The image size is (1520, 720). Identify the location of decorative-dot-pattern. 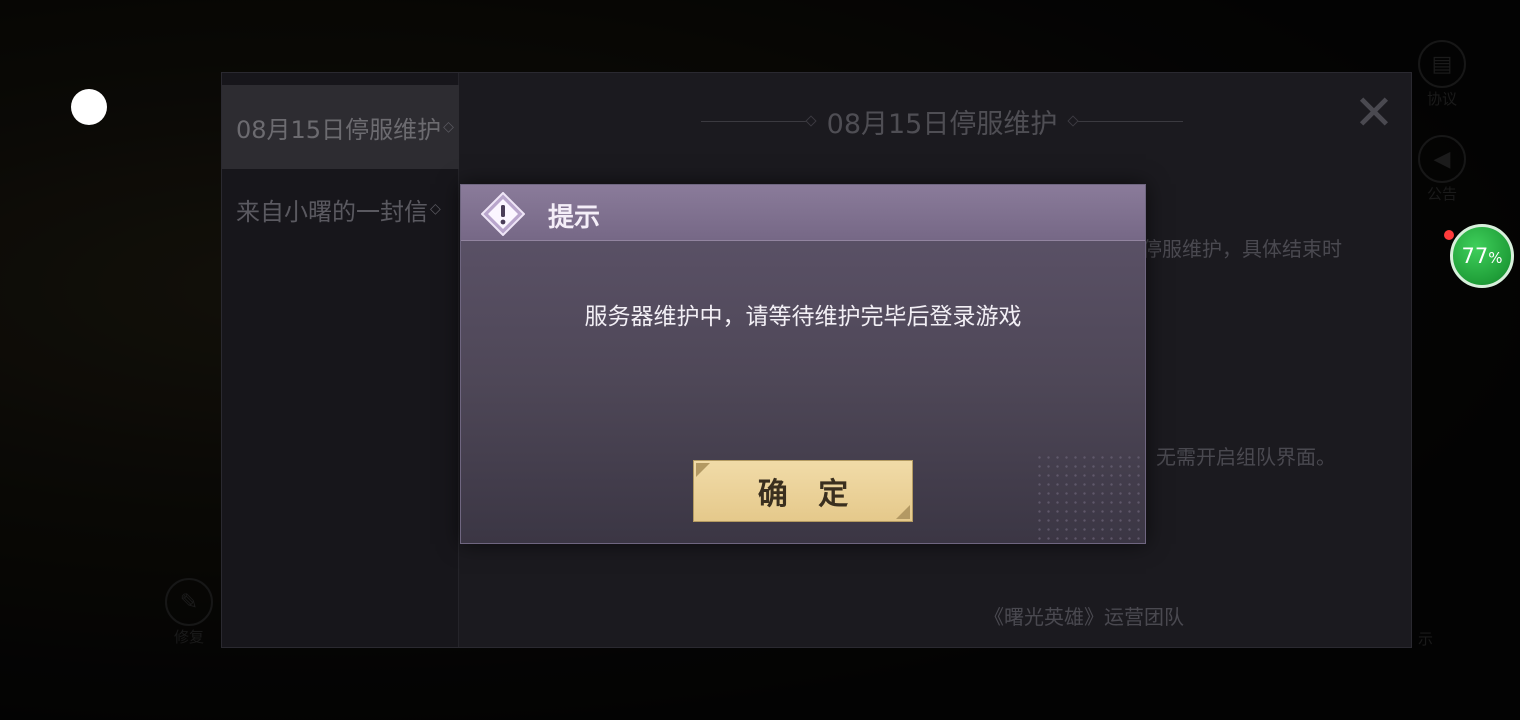
(1090, 498).